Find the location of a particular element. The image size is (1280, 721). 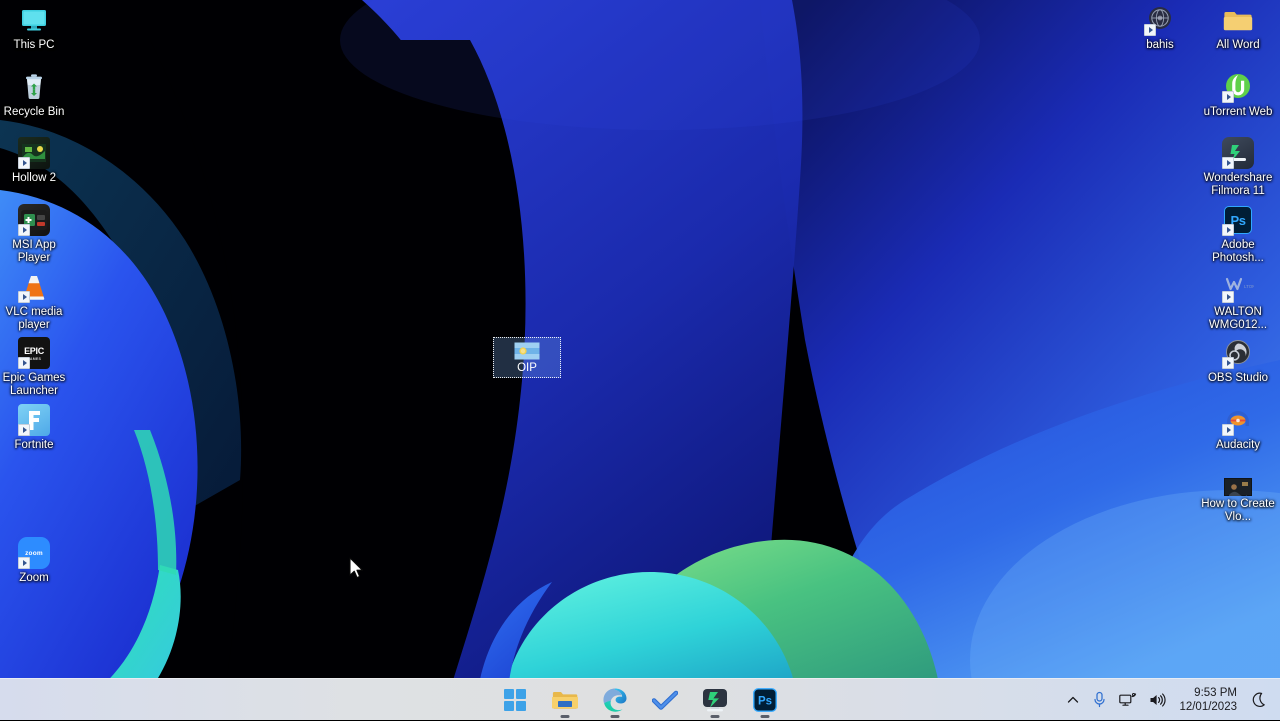

desktop-icon-oip-selected: OIP is located at coordinates (527, 357).